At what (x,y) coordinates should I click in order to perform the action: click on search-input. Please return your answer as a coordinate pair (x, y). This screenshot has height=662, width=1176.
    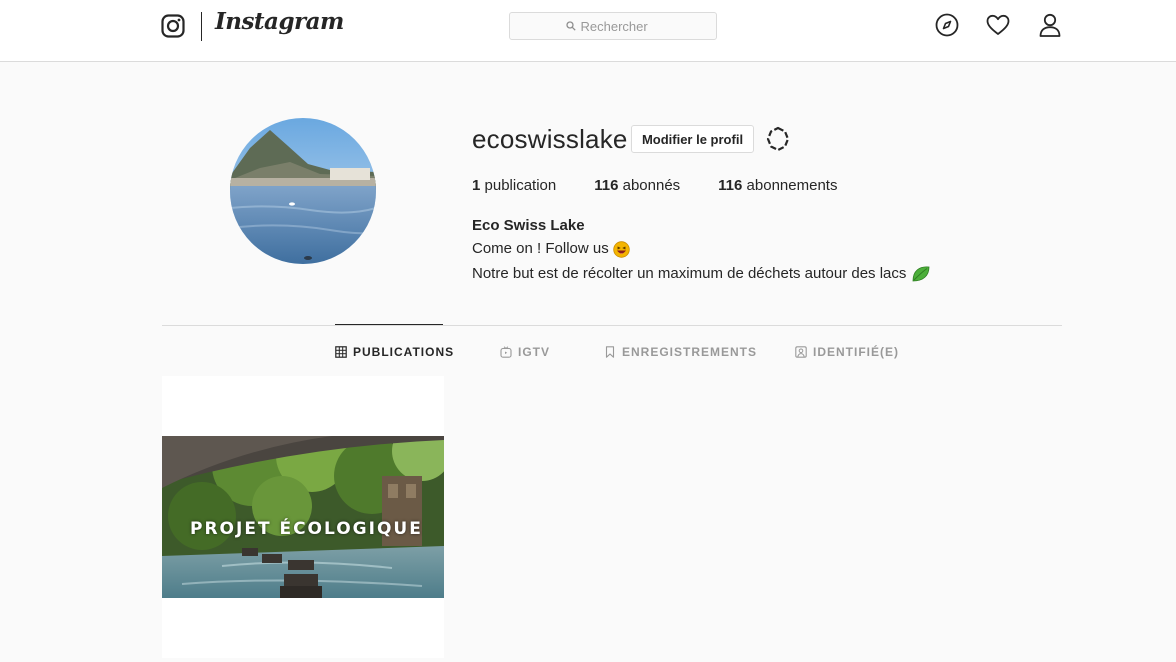
    Looking at the image, I should click on (620, 26).